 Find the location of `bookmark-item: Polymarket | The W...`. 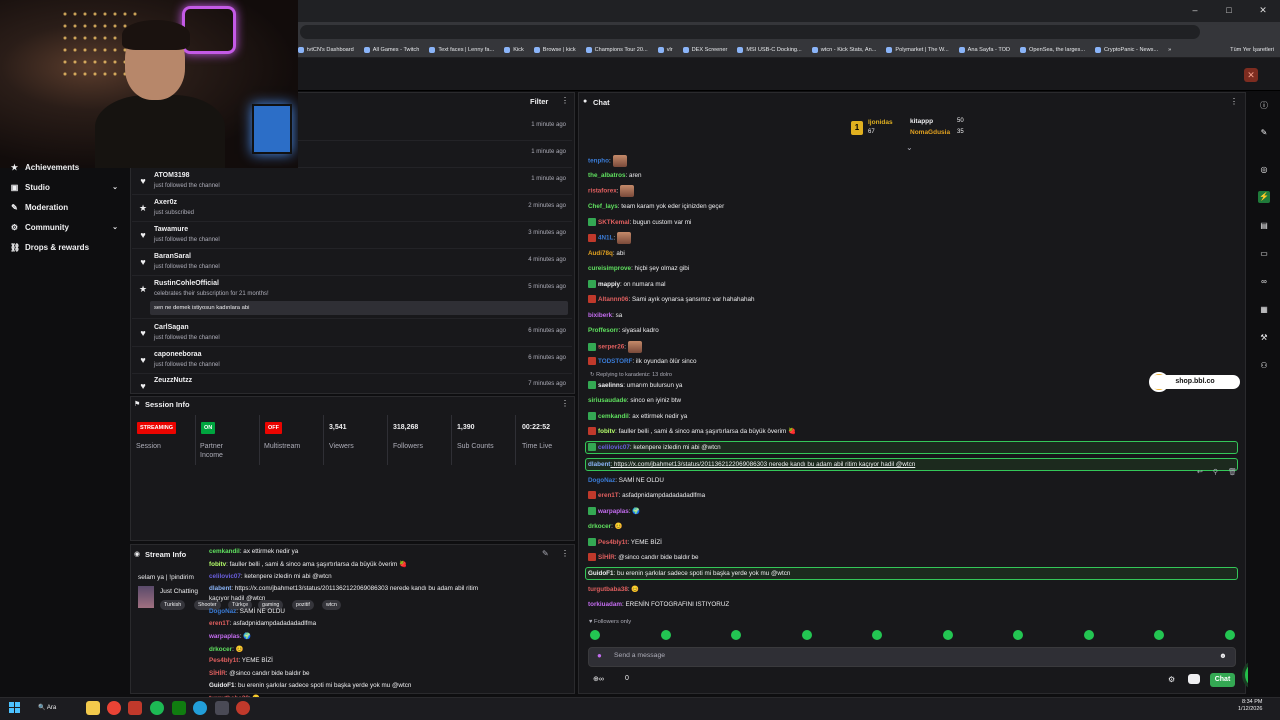

bookmark-item: Polymarket | The W... is located at coordinates (917, 49).